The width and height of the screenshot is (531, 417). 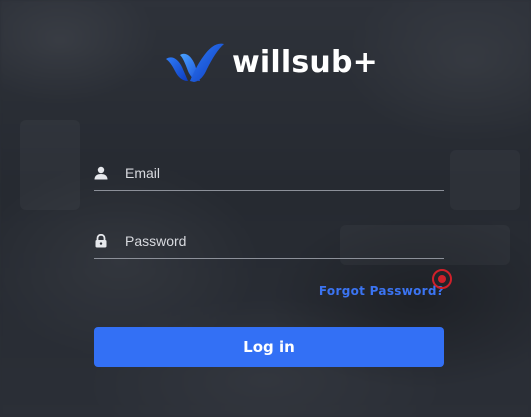 I want to click on email-field, so click(x=269, y=173).